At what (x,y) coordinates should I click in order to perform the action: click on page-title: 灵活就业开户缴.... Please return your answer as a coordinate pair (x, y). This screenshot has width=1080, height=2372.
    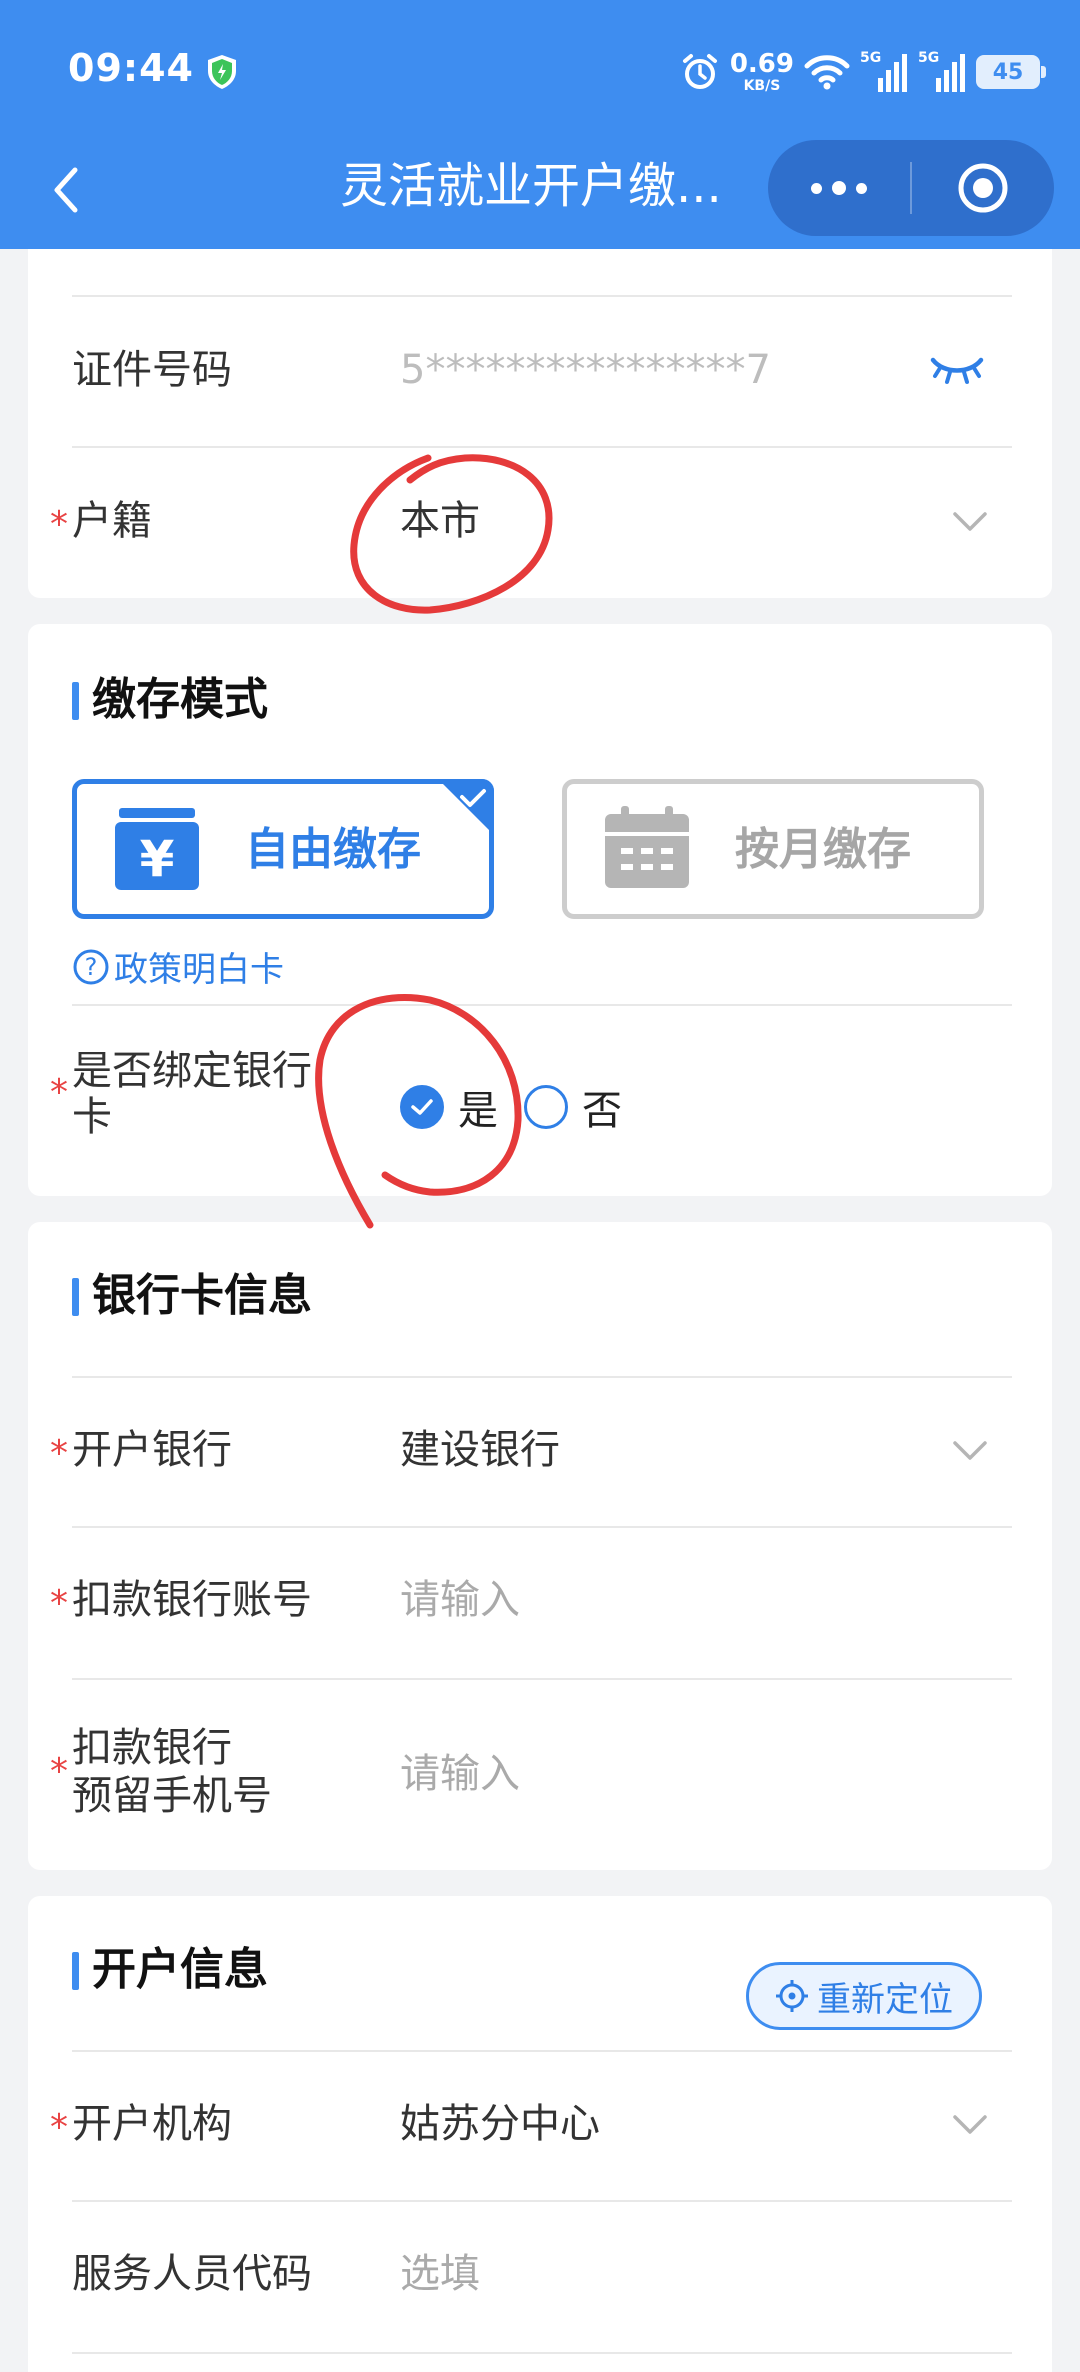
    Looking at the image, I should click on (531, 186).